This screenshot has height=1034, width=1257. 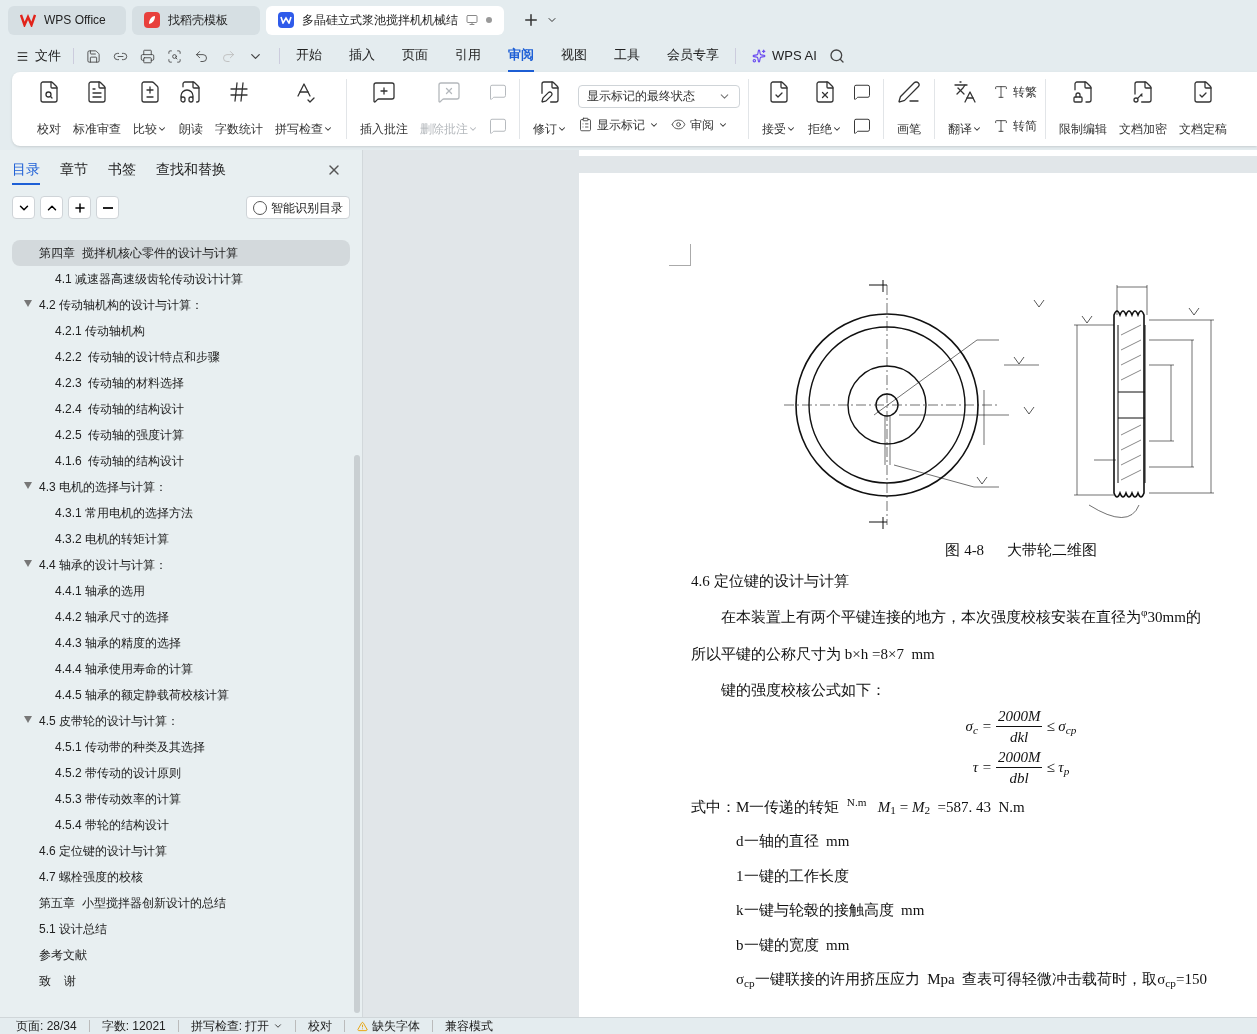 What do you see at coordinates (362, 56) in the screenshot?
I see `menu-tab: 插入` at bounding box center [362, 56].